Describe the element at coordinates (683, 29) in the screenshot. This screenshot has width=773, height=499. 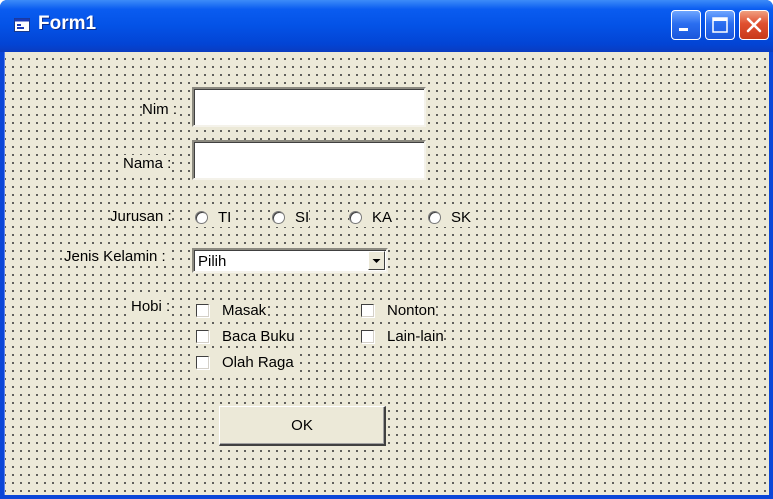
I see `minimize-icon` at that location.